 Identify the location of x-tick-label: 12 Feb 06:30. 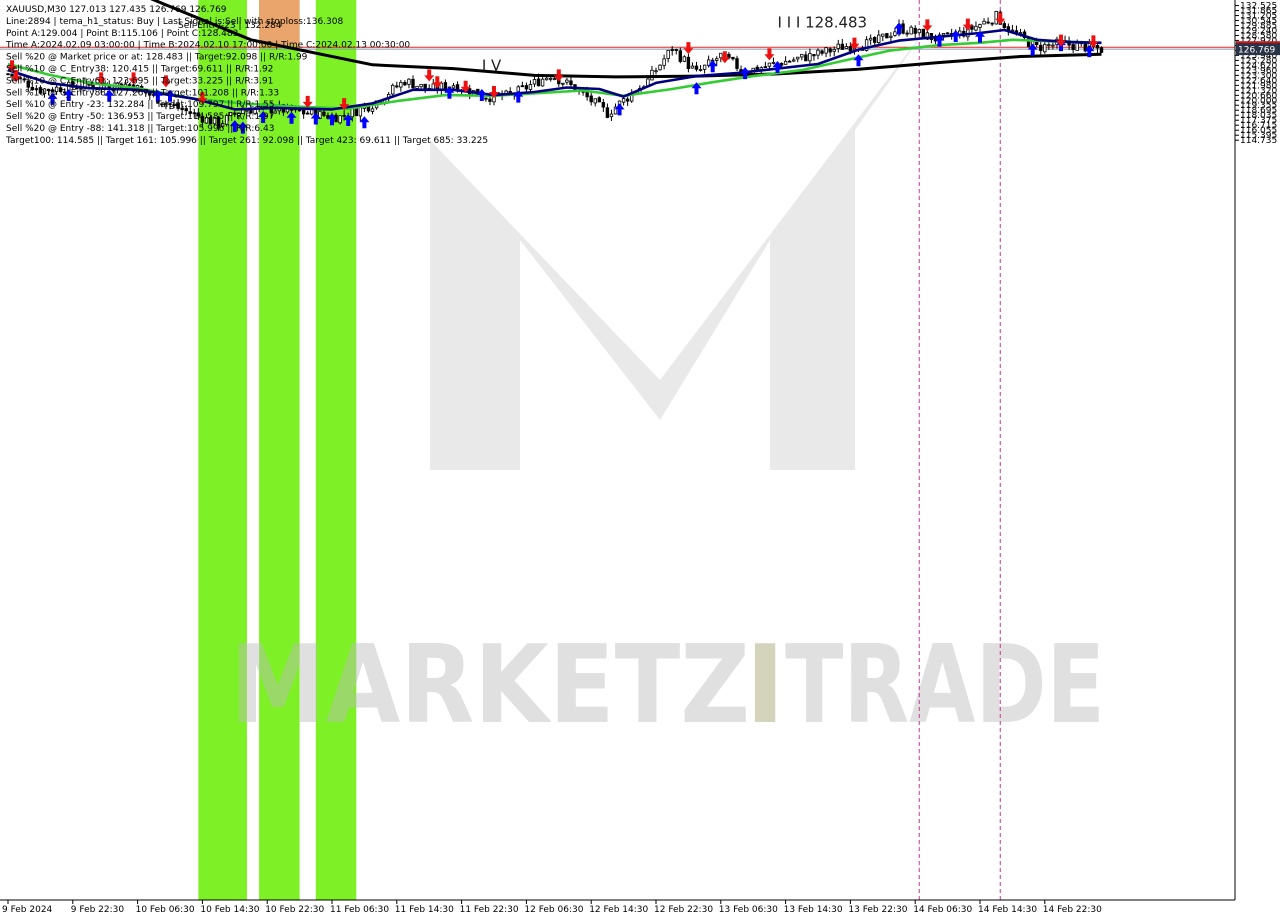
(553, 910).